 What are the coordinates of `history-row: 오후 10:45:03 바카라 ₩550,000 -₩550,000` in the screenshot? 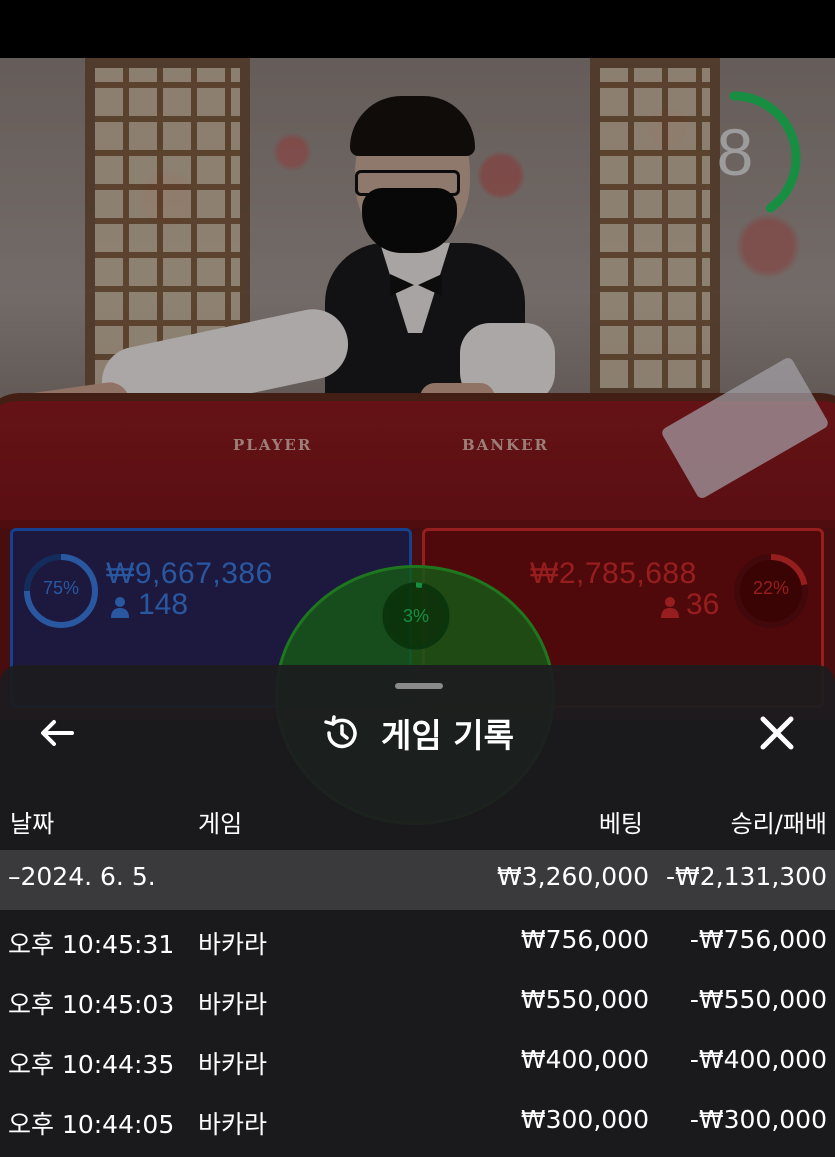 It's located at (417, 1003).